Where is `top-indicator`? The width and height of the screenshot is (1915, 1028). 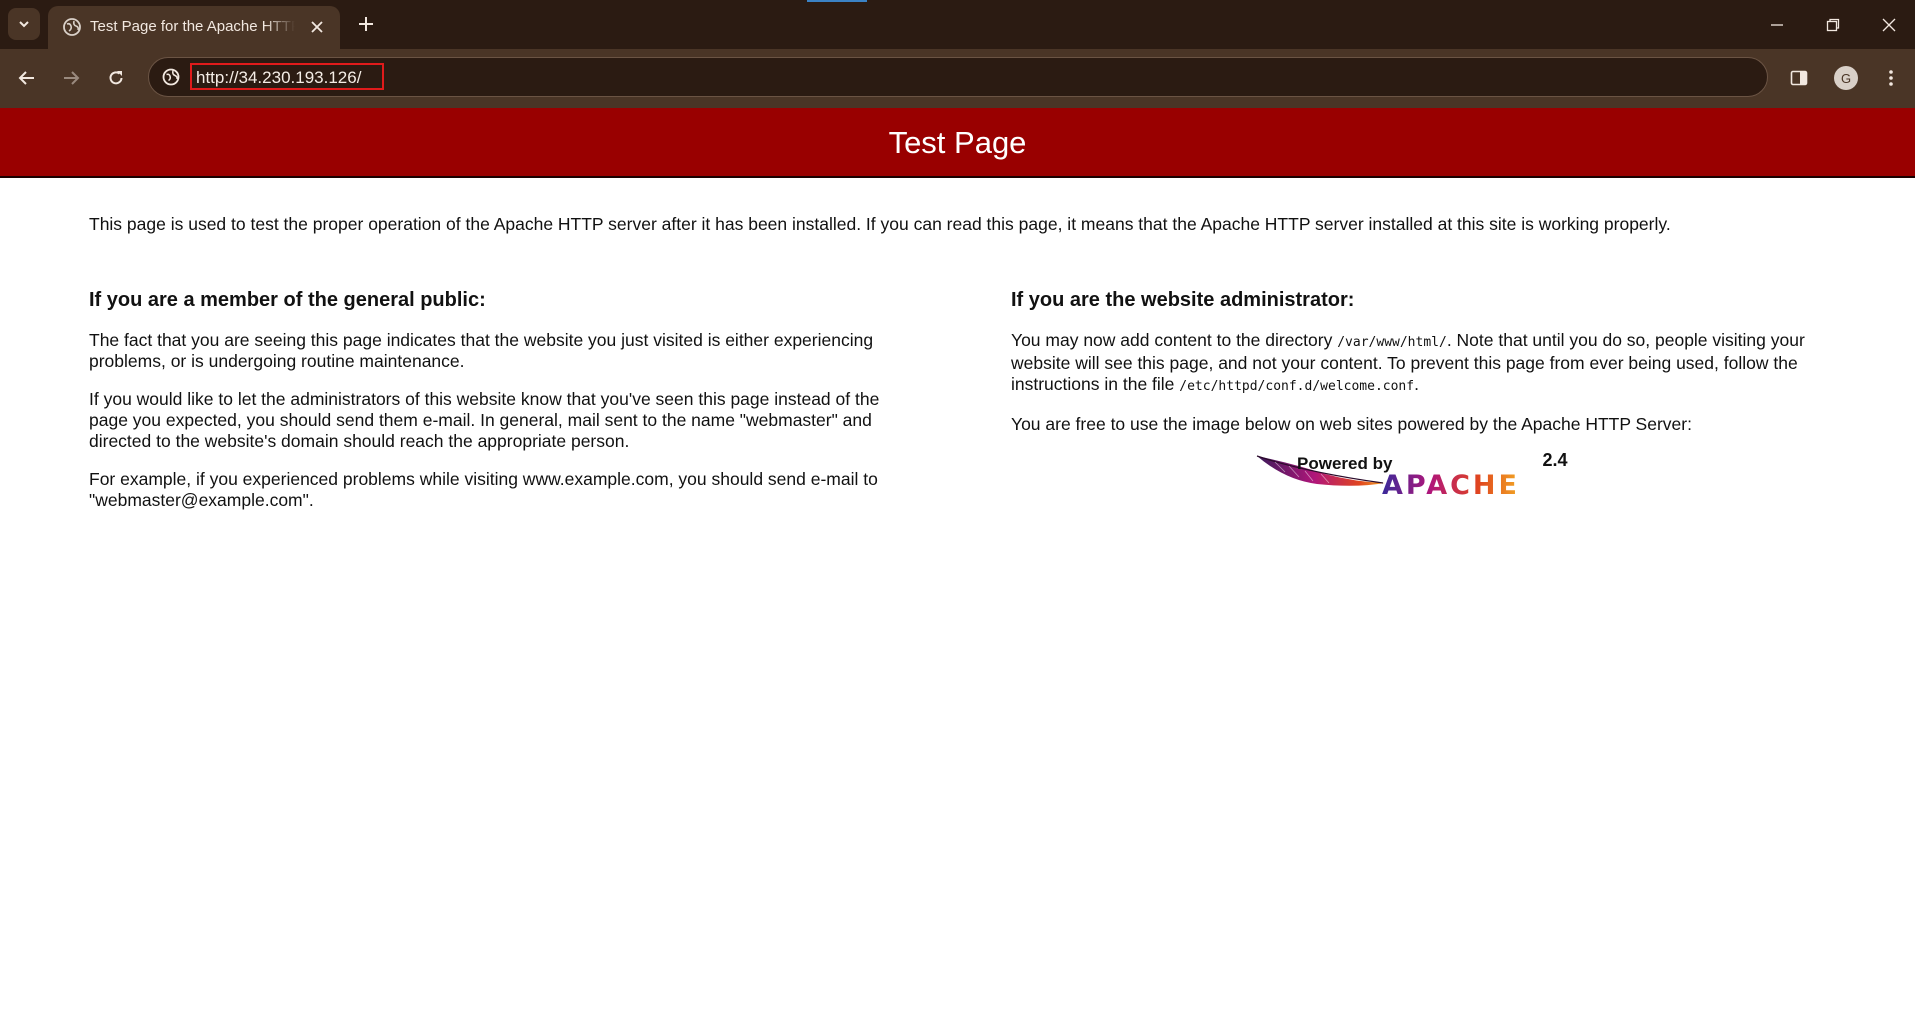 top-indicator is located at coordinates (837, 1).